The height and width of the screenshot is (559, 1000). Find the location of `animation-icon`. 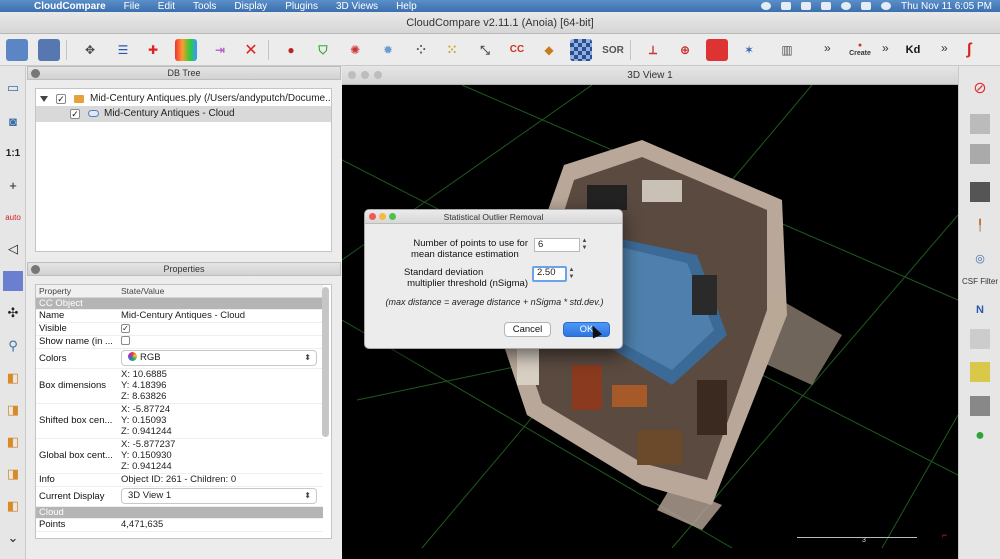

animation-icon is located at coordinates (980, 192).